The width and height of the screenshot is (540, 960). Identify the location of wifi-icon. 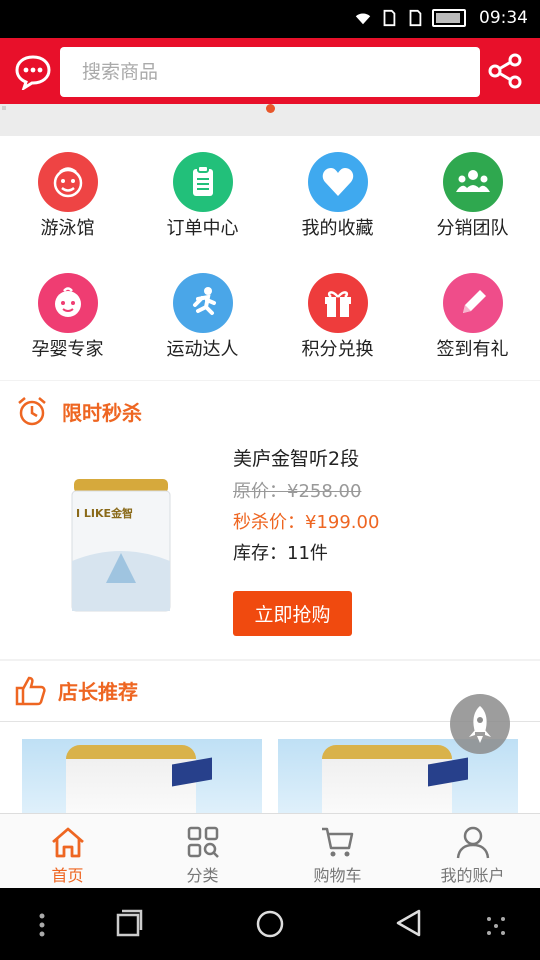
(363, 19).